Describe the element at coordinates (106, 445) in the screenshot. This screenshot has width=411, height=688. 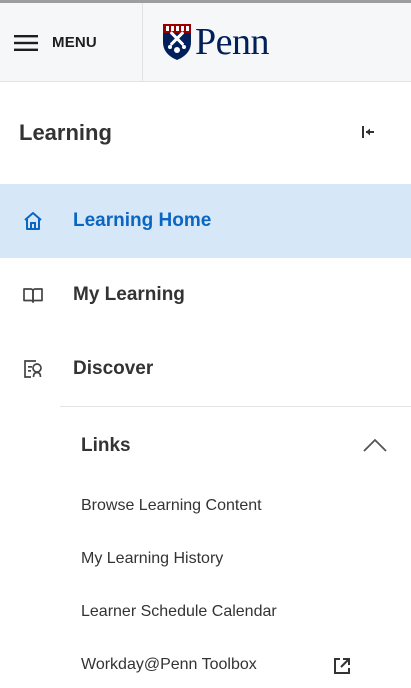
I see `links-heading: Links` at that location.